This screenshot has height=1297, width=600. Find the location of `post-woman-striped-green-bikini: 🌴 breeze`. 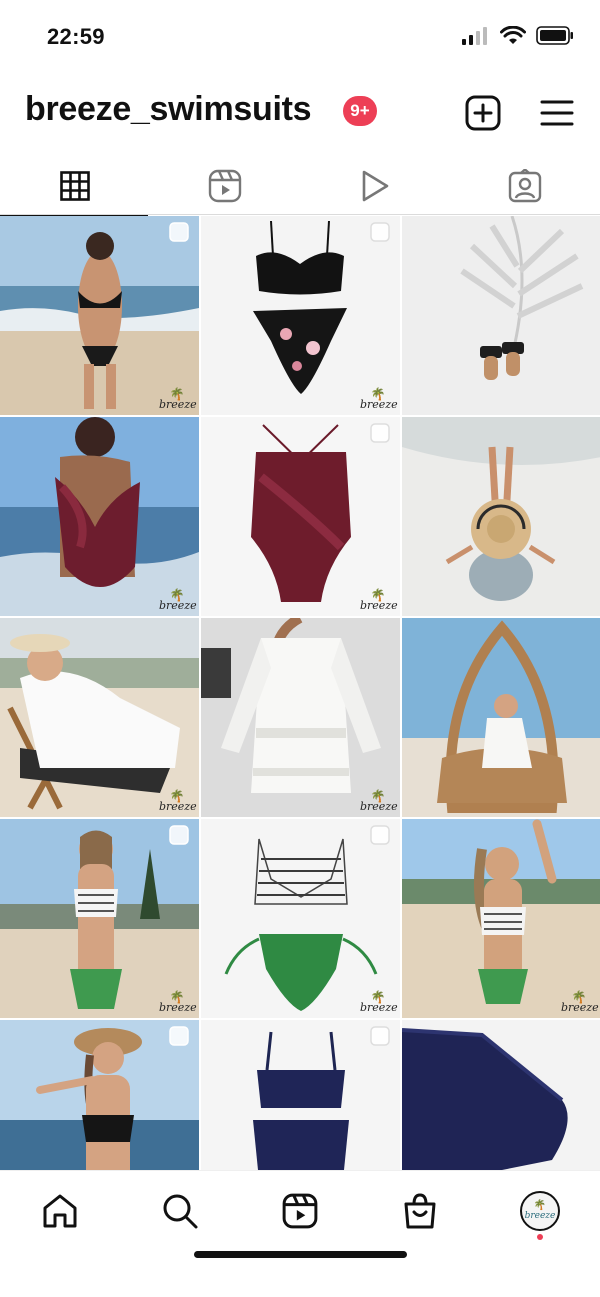

post-woman-striped-green-bikini: 🌴 breeze is located at coordinates (99, 918).